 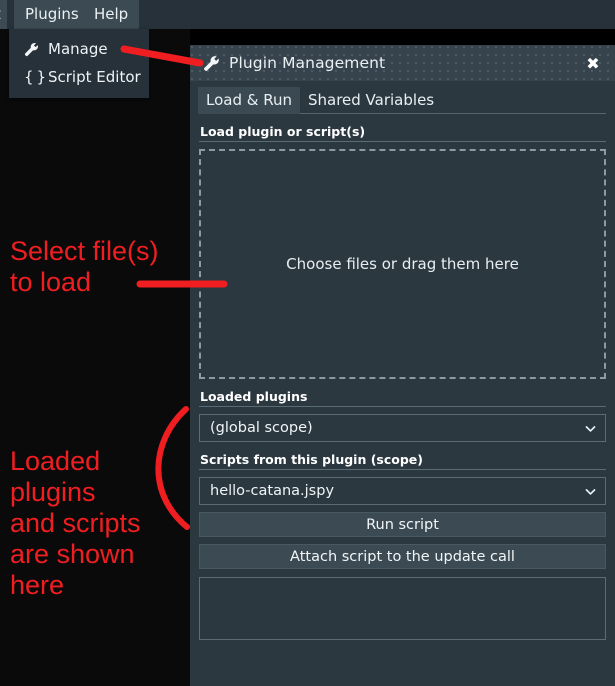 I want to click on script-output-pane, so click(x=402, y=608).